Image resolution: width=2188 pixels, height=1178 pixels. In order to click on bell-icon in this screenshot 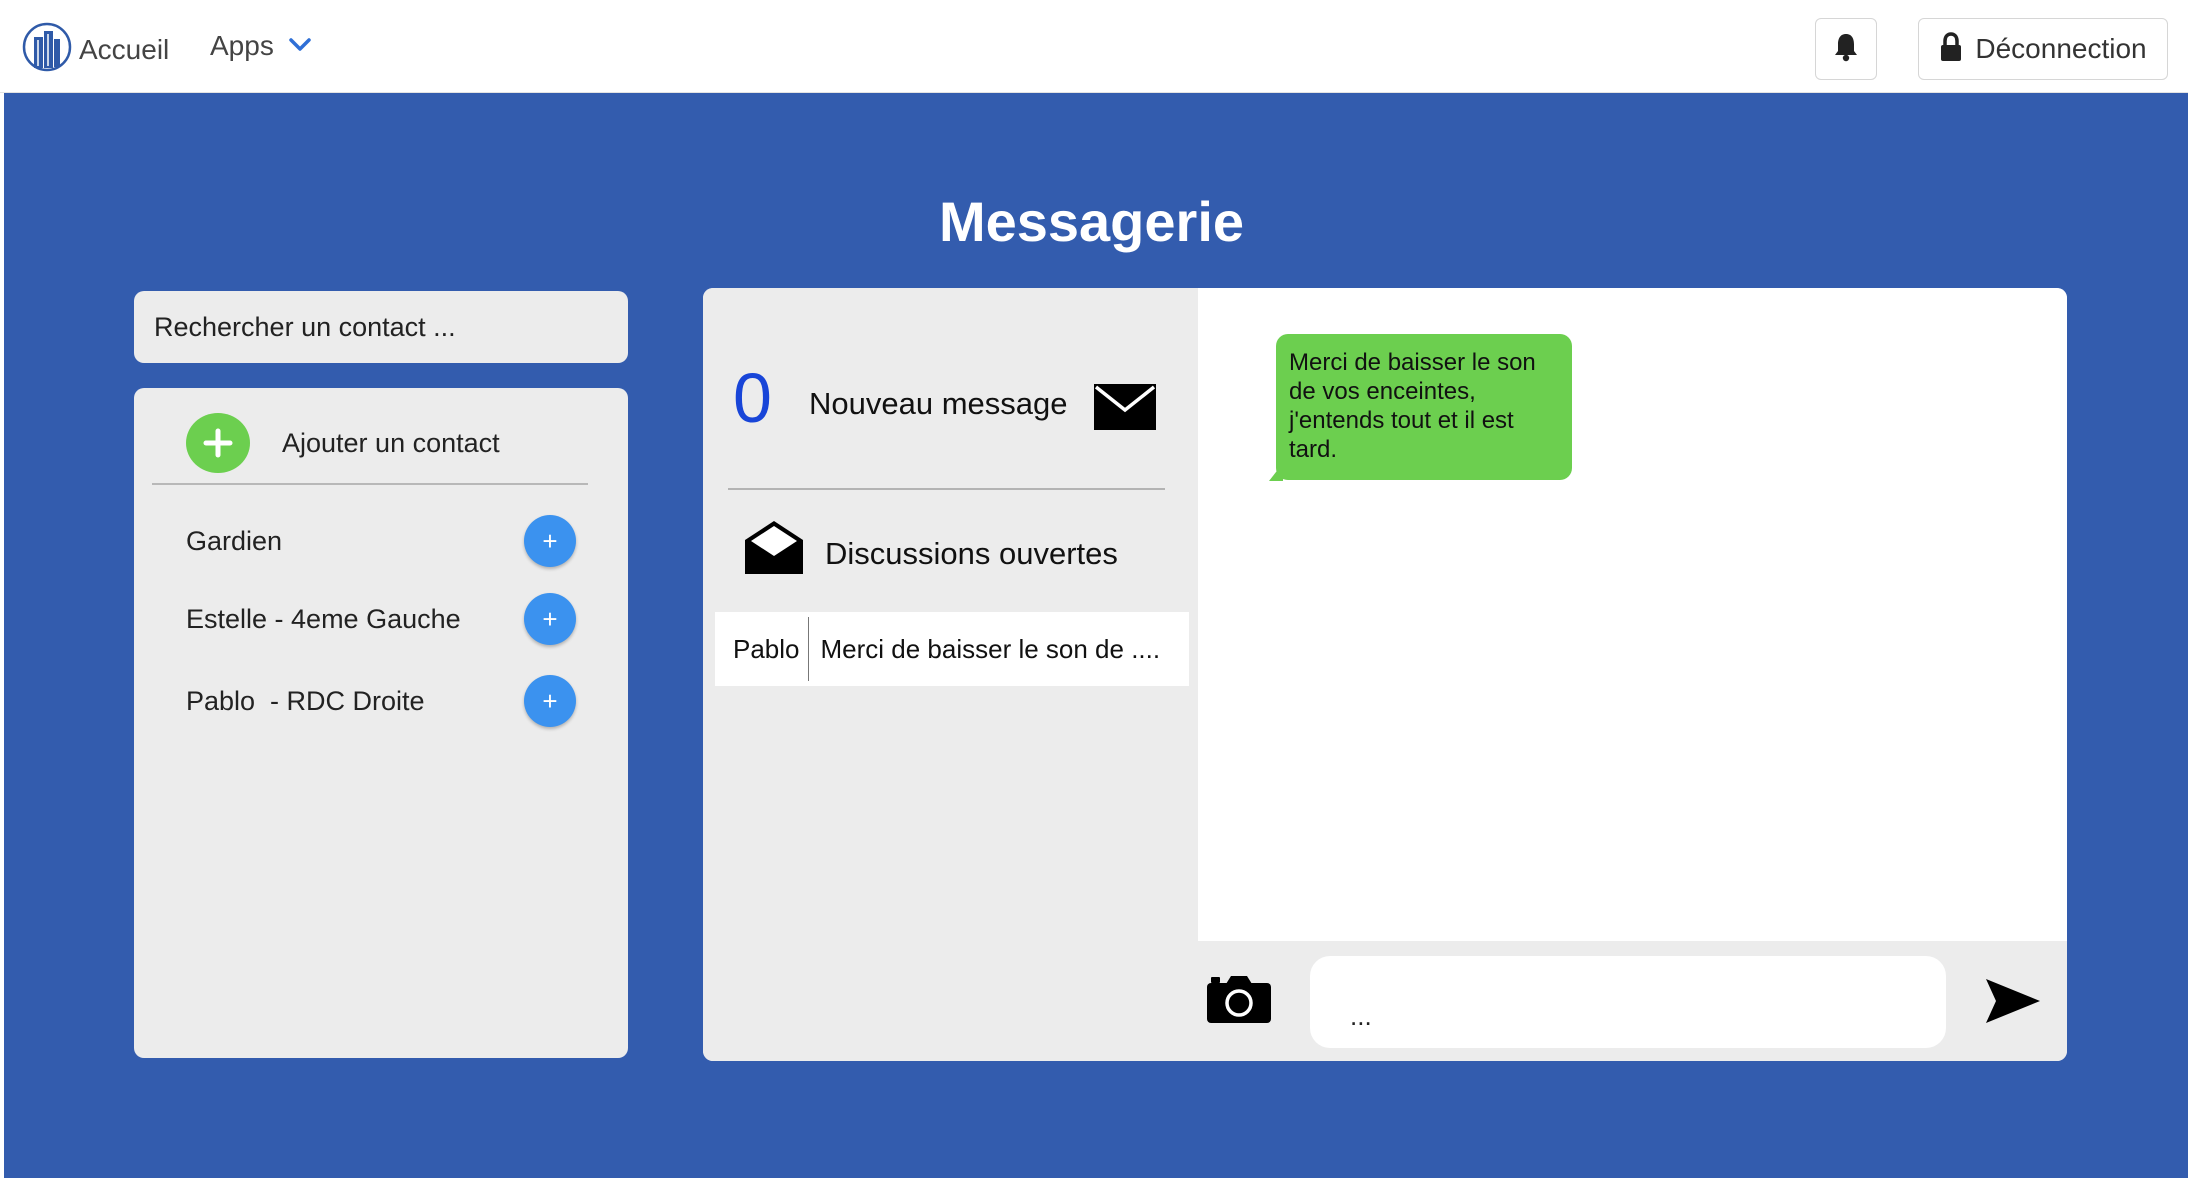, I will do `click(1846, 49)`.